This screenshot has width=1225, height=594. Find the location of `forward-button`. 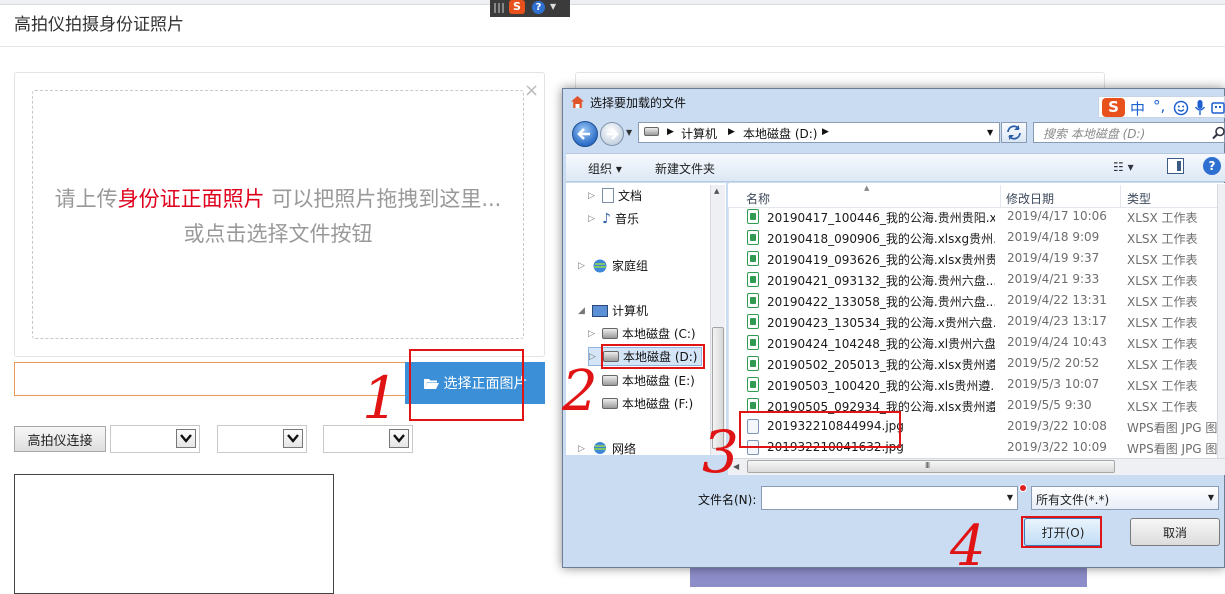

forward-button is located at coordinates (612, 134).